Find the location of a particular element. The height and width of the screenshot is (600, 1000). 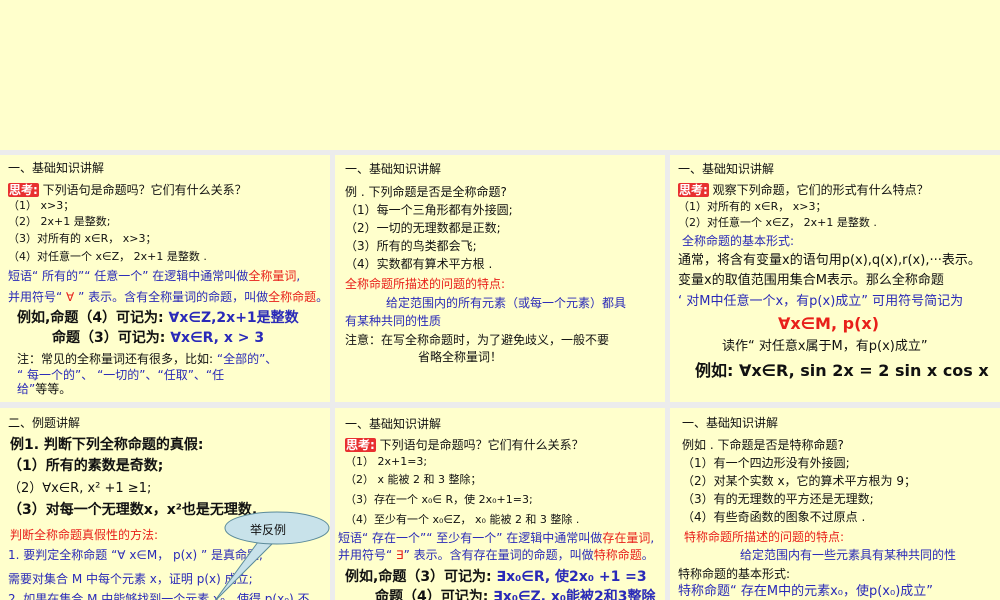

text-segment: （3）对所有的 x∈R， x>3； is located at coordinates (82, 238).